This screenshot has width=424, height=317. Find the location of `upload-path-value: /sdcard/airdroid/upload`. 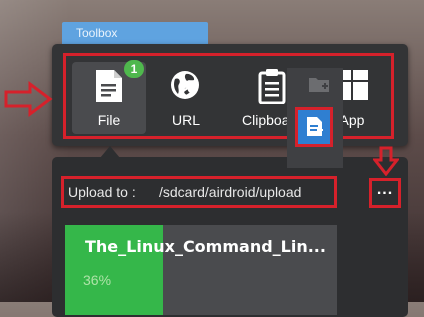

upload-path-value: /sdcard/airdroid/upload is located at coordinates (230, 192).